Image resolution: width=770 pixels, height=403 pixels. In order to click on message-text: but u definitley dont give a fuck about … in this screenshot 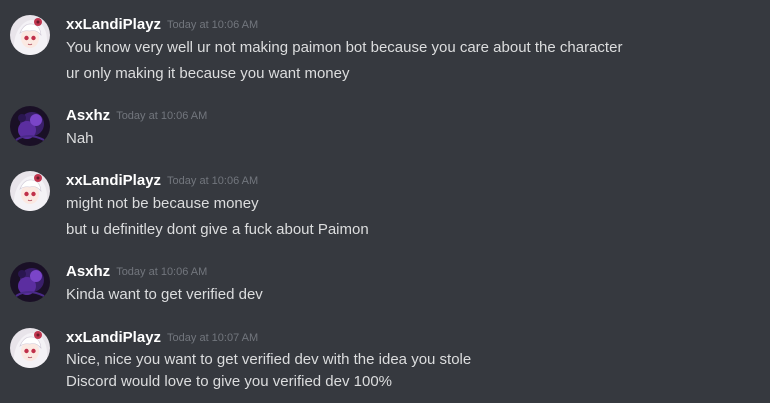, I will do `click(217, 229)`.